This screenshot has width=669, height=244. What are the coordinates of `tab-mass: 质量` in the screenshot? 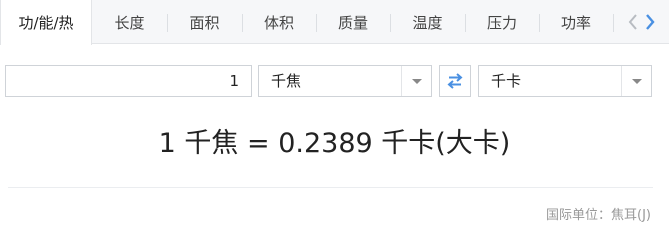 It's located at (353, 22).